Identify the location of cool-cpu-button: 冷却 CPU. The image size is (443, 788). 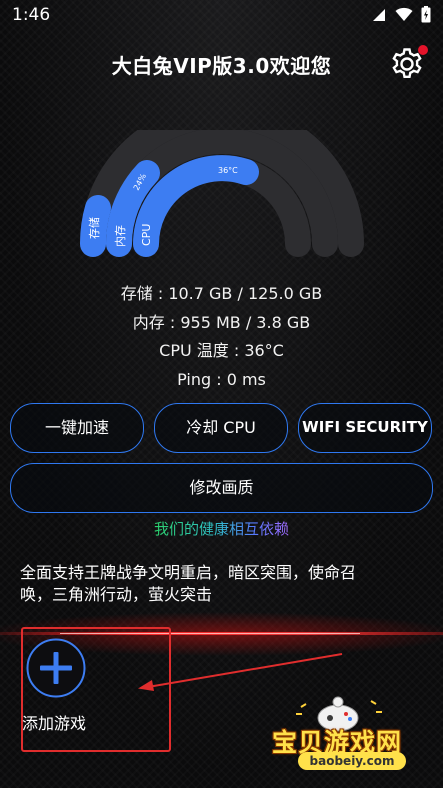
(221, 428).